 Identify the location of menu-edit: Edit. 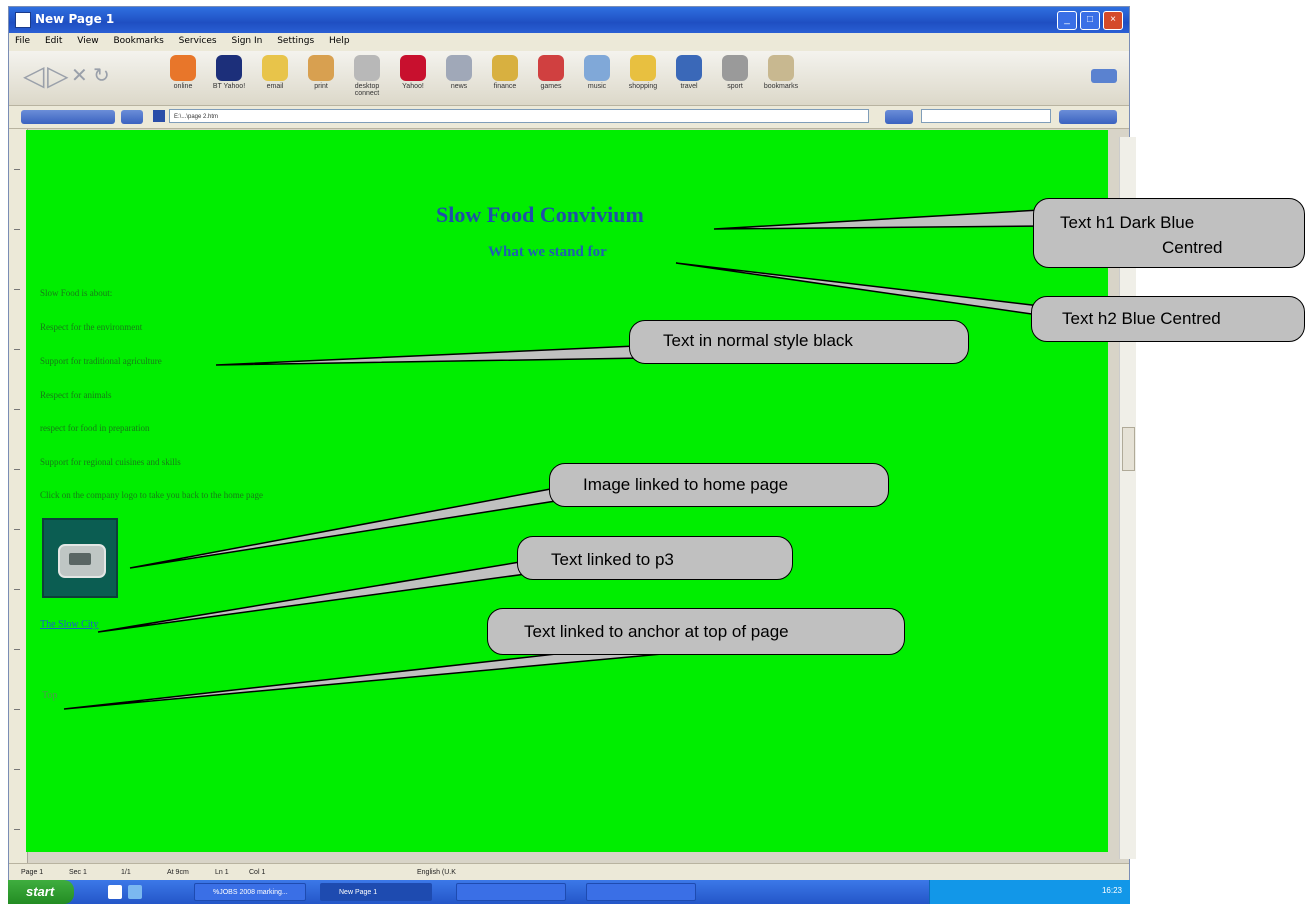
(53, 39).